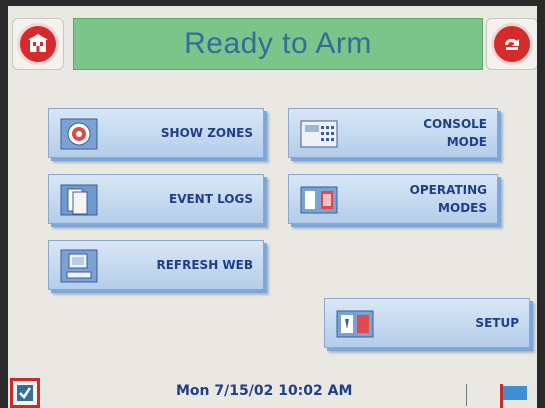  I want to click on flag-icon, so click(513, 395).